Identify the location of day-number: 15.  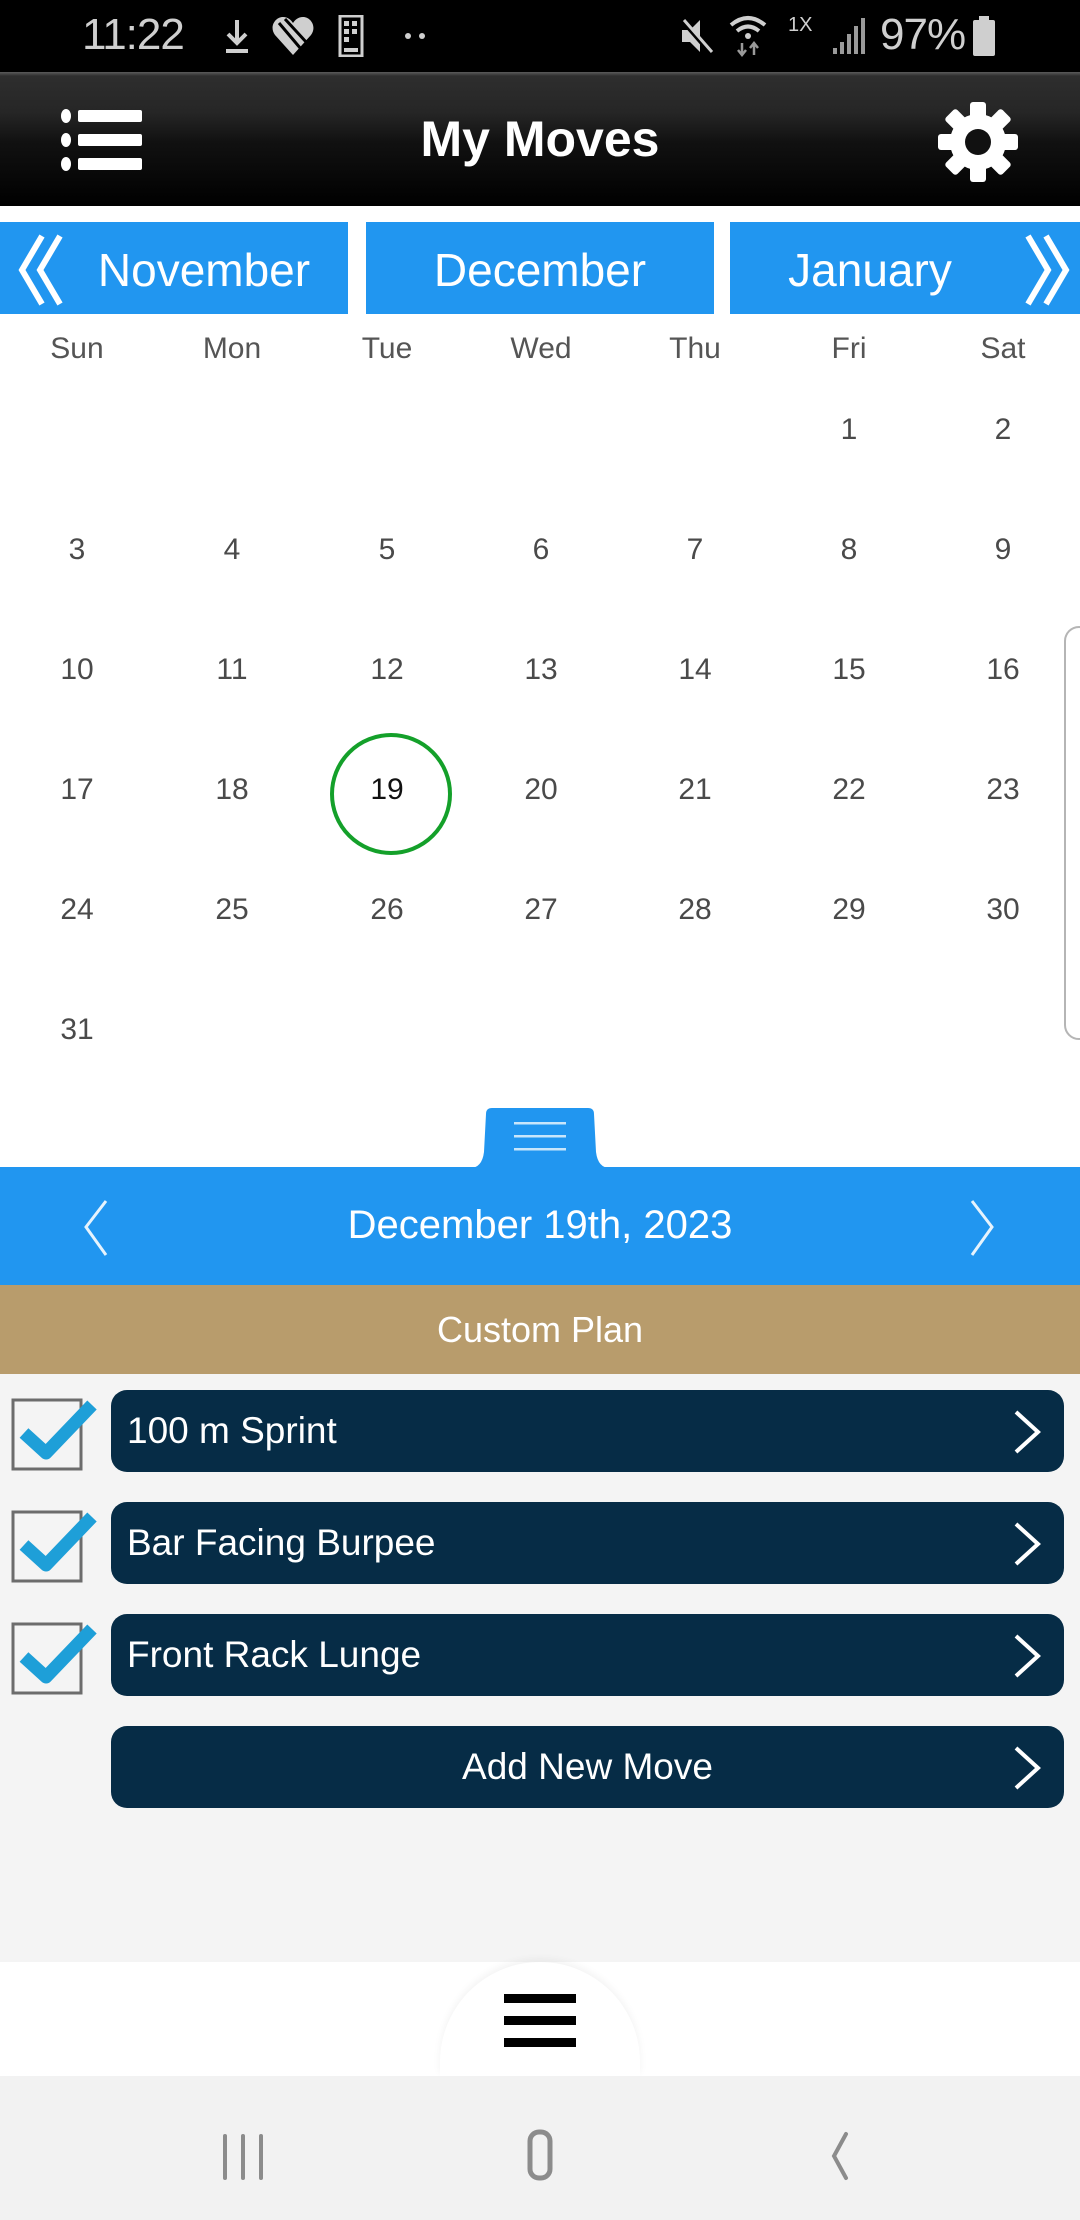
(849, 669).